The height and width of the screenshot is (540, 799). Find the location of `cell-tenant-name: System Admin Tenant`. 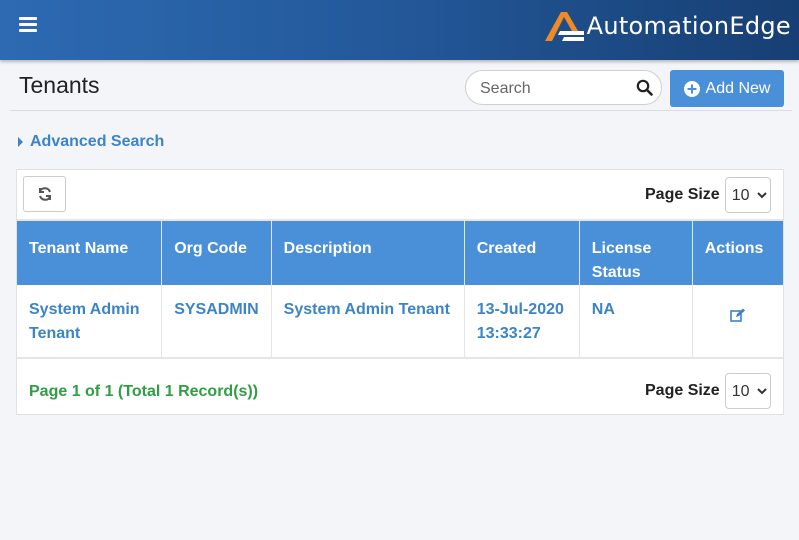

cell-tenant-name: System Admin Tenant is located at coordinates (90, 322).